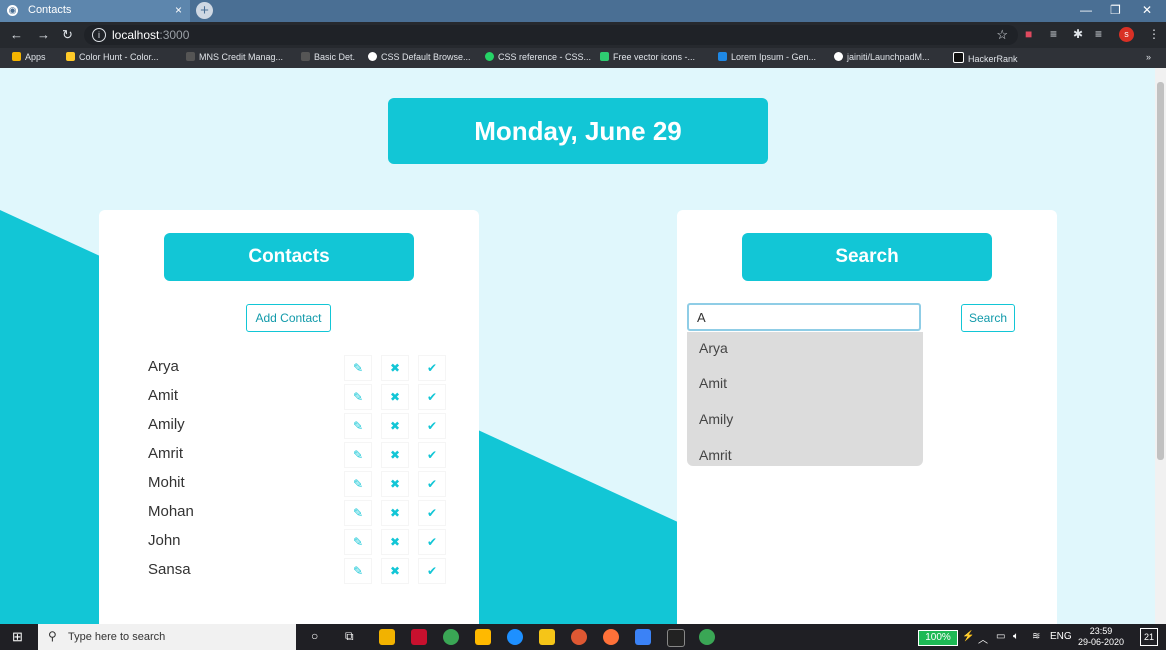 Image resolution: width=1166 pixels, height=650 pixels. What do you see at coordinates (1016, 636) in the screenshot?
I see `volume-icon: 🔈︎` at bounding box center [1016, 636].